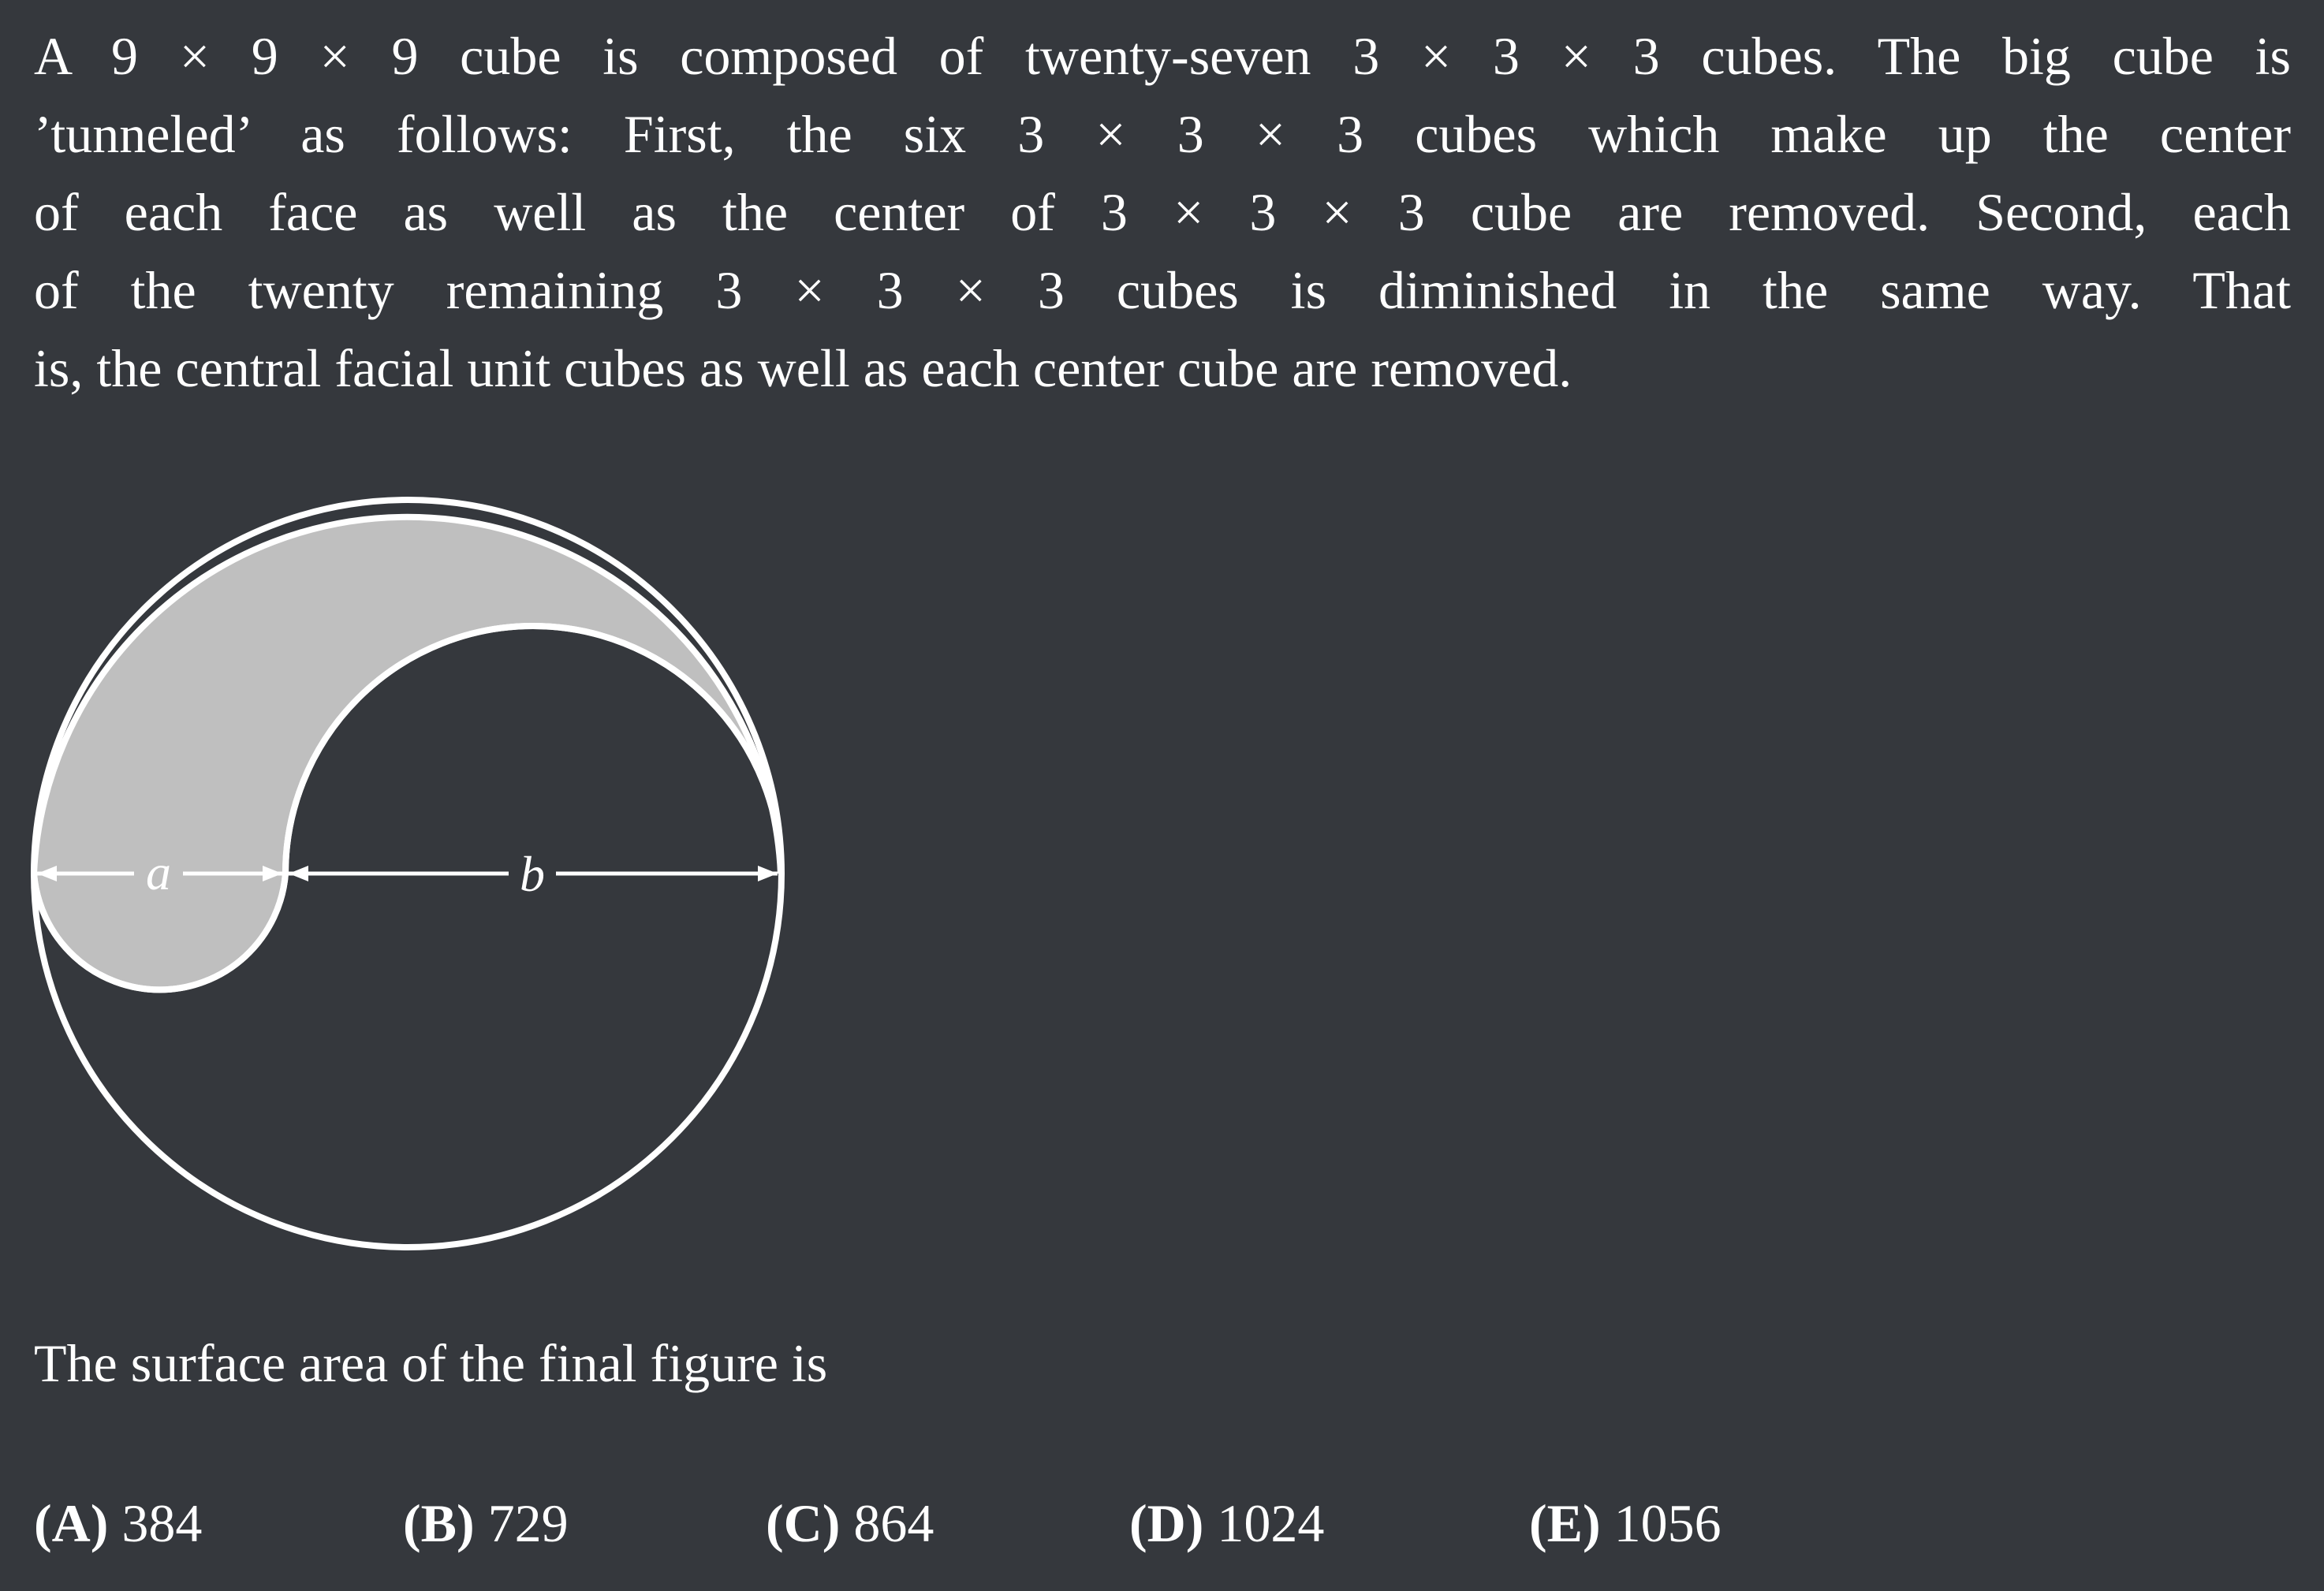 This screenshot has width=2324, height=1591. Describe the element at coordinates (1565, 1523) in the screenshot. I see `choice-letter: (E)` at that location.